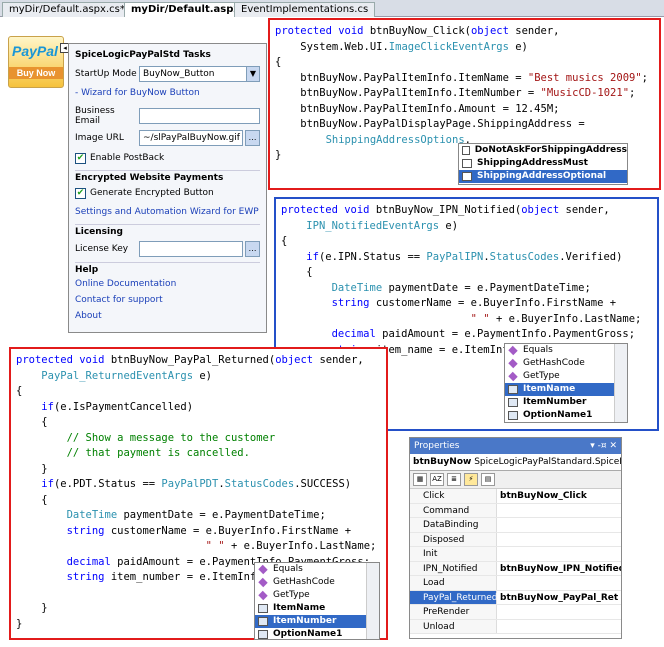  What do you see at coordinates (167, 212) in the screenshot?
I see `ewp-wizard-link: Settings and Automation Wizard for EWP` at bounding box center [167, 212].